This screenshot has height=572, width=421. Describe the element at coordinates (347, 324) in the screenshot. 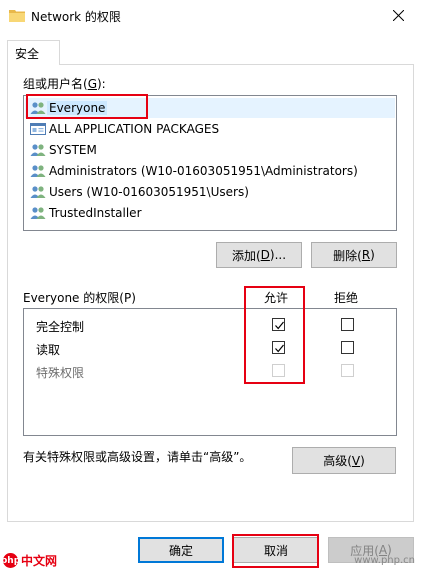

I see `deny-full-control-checkbox` at that location.